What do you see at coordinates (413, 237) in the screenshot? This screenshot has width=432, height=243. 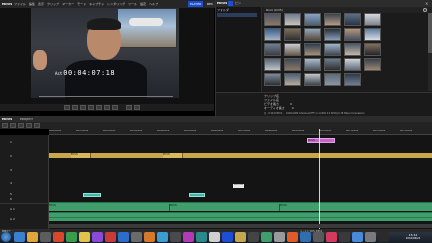 I see `system-clock: 15:12 2016/06/24` at bounding box center [413, 237].